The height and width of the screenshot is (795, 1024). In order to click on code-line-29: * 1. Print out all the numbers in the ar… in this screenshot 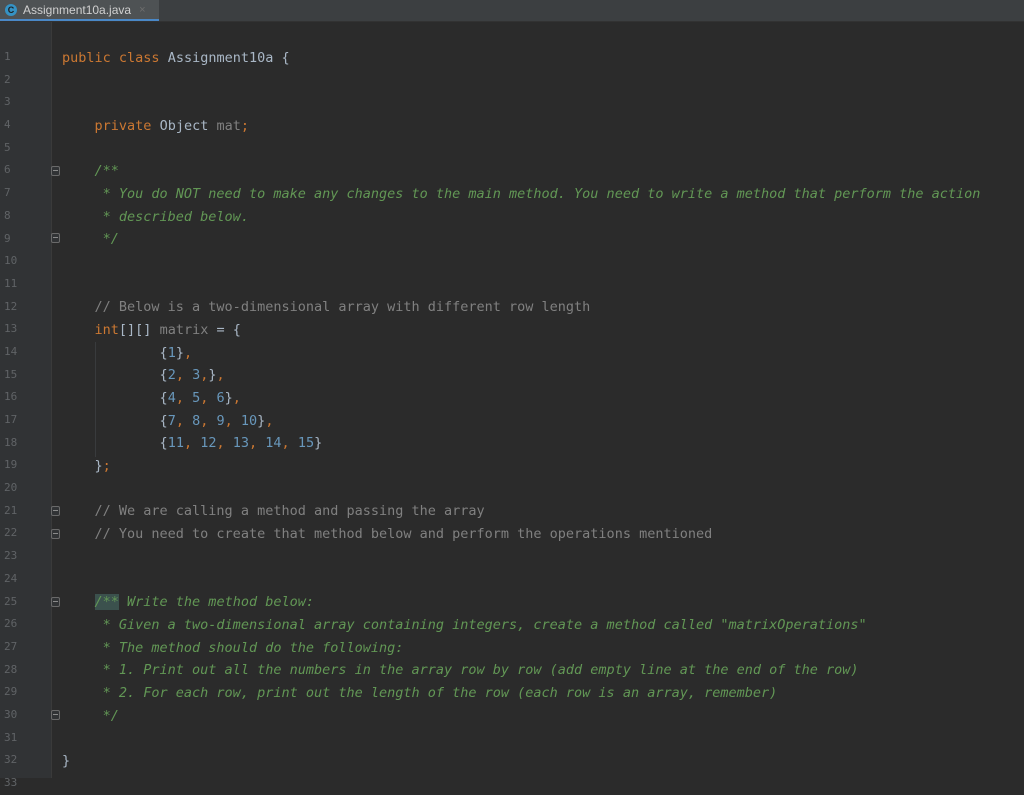, I will do `click(537, 670)`.